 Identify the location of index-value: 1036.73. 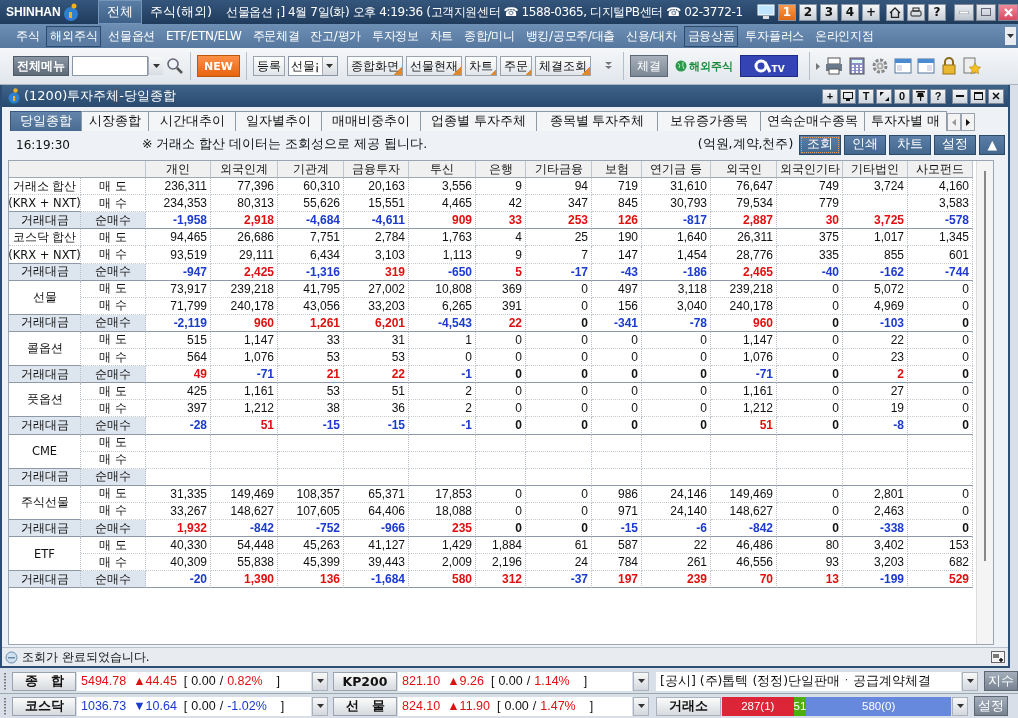
(104, 706).